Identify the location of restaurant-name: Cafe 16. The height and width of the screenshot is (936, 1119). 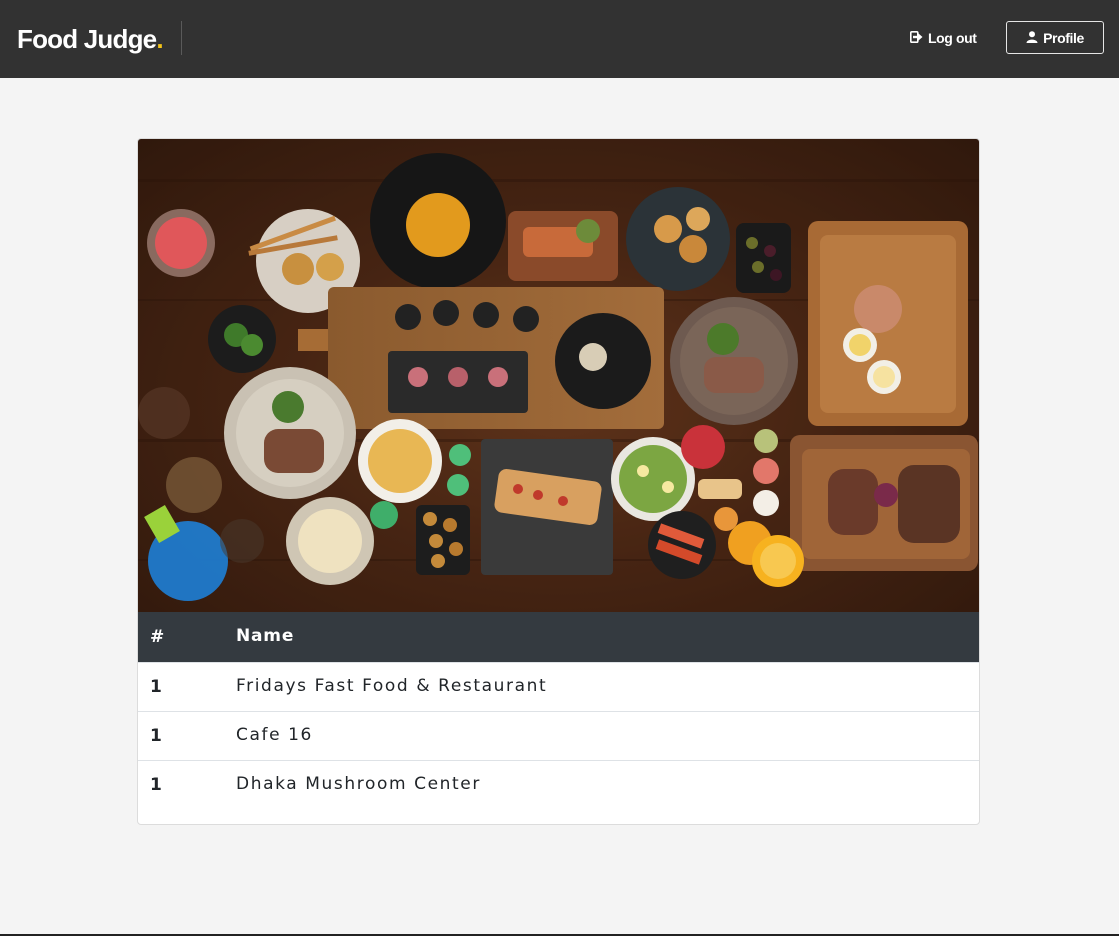
(274, 735).